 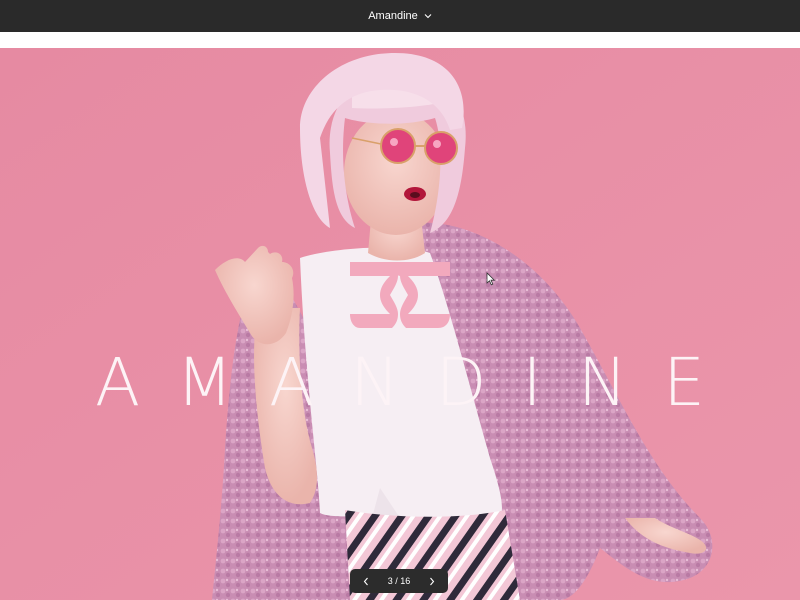 I want to click on brand-wordmark: AMANDINE, so click(x=418, y=382).